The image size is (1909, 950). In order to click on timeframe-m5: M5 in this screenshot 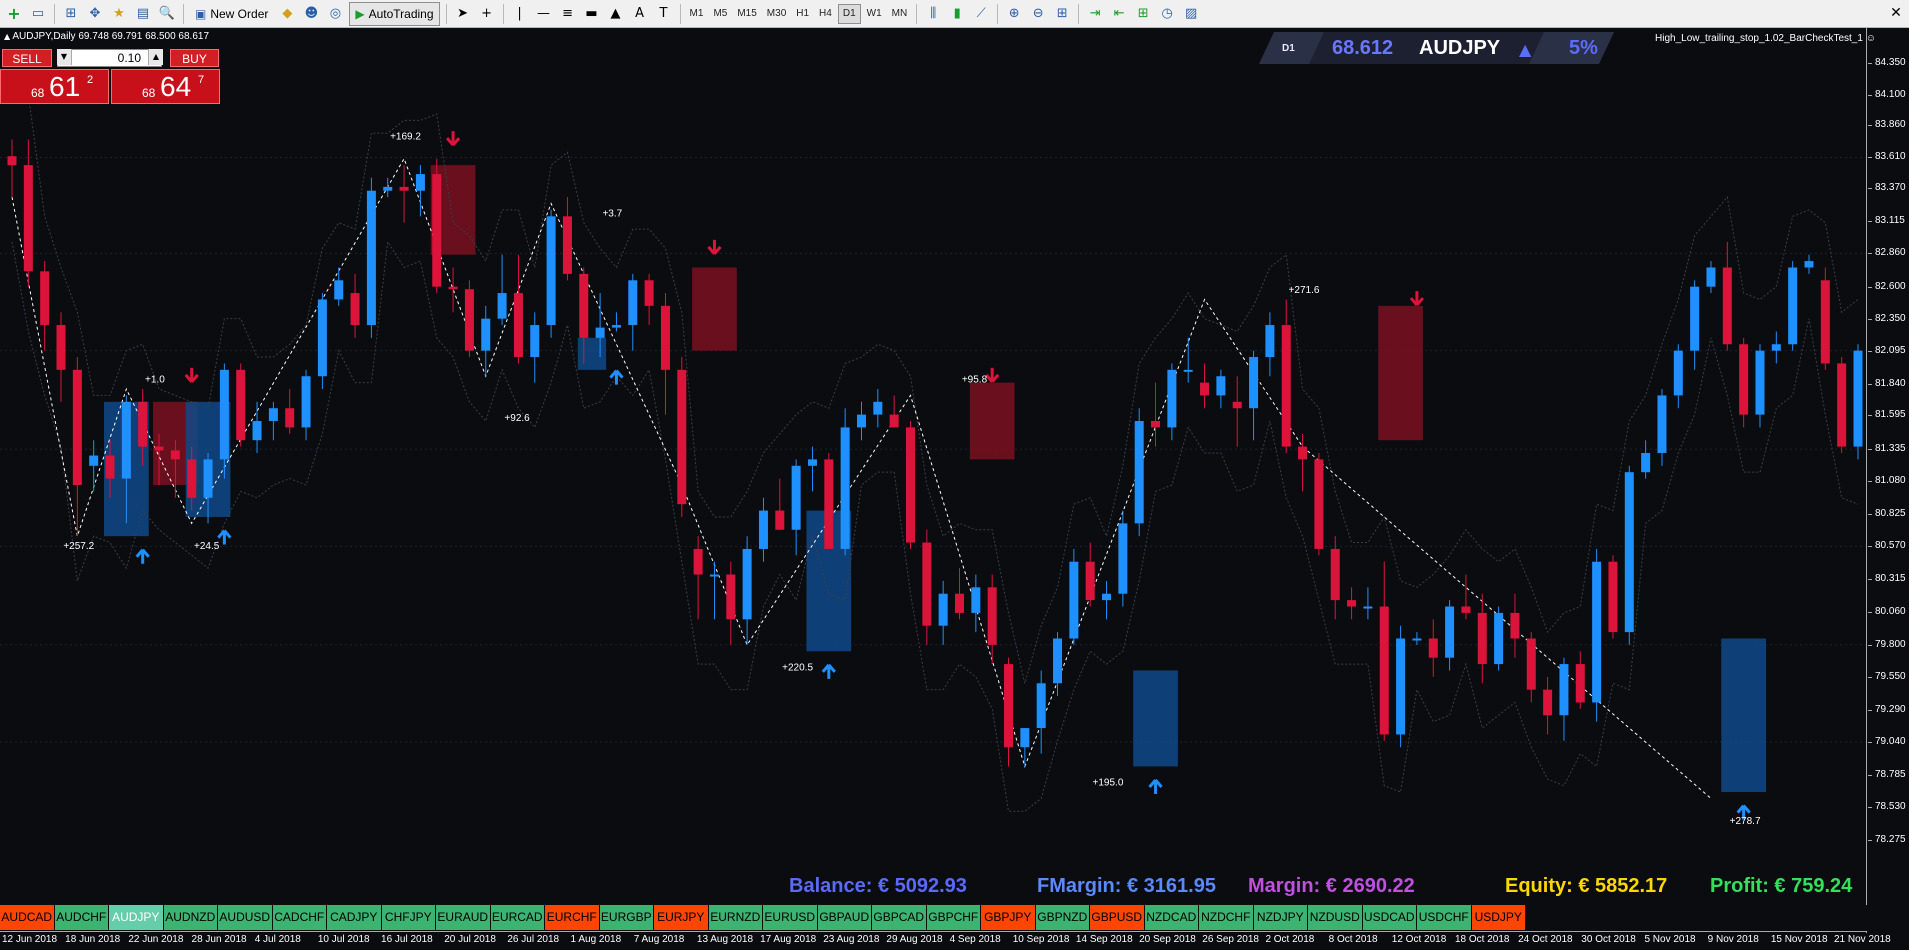, I will do `click(720, 14)`.